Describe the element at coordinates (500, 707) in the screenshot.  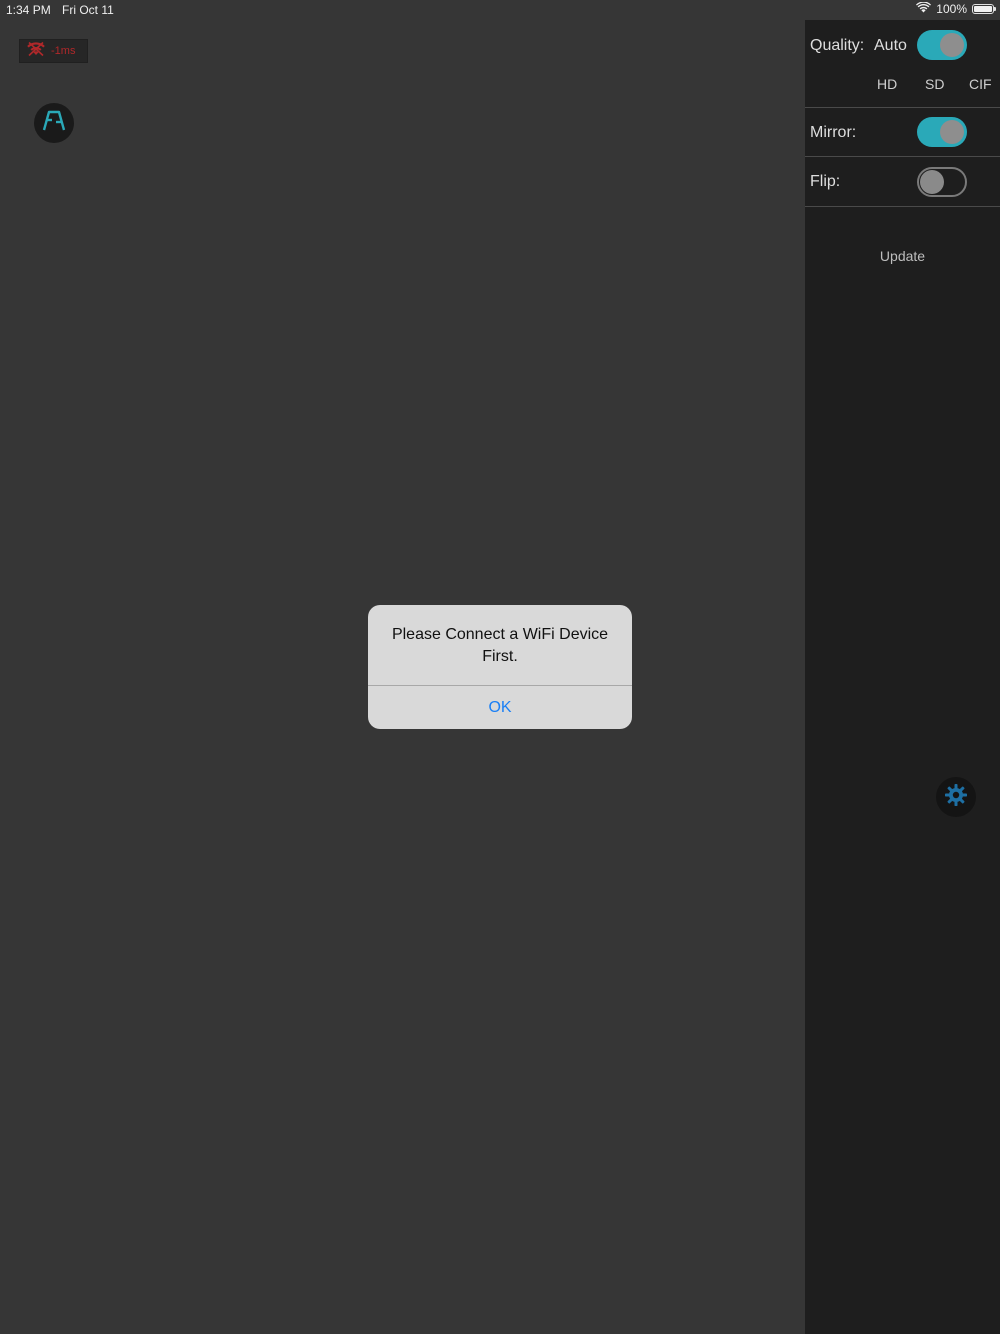
I see `ok-button: OK` at that location.